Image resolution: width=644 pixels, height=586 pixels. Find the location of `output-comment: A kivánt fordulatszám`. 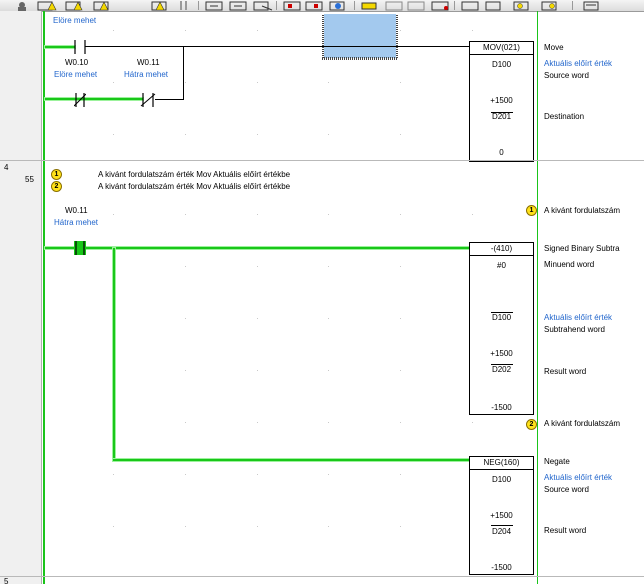

output-comment: A kivánt fordulatszám is located at coordinates (582, 210).